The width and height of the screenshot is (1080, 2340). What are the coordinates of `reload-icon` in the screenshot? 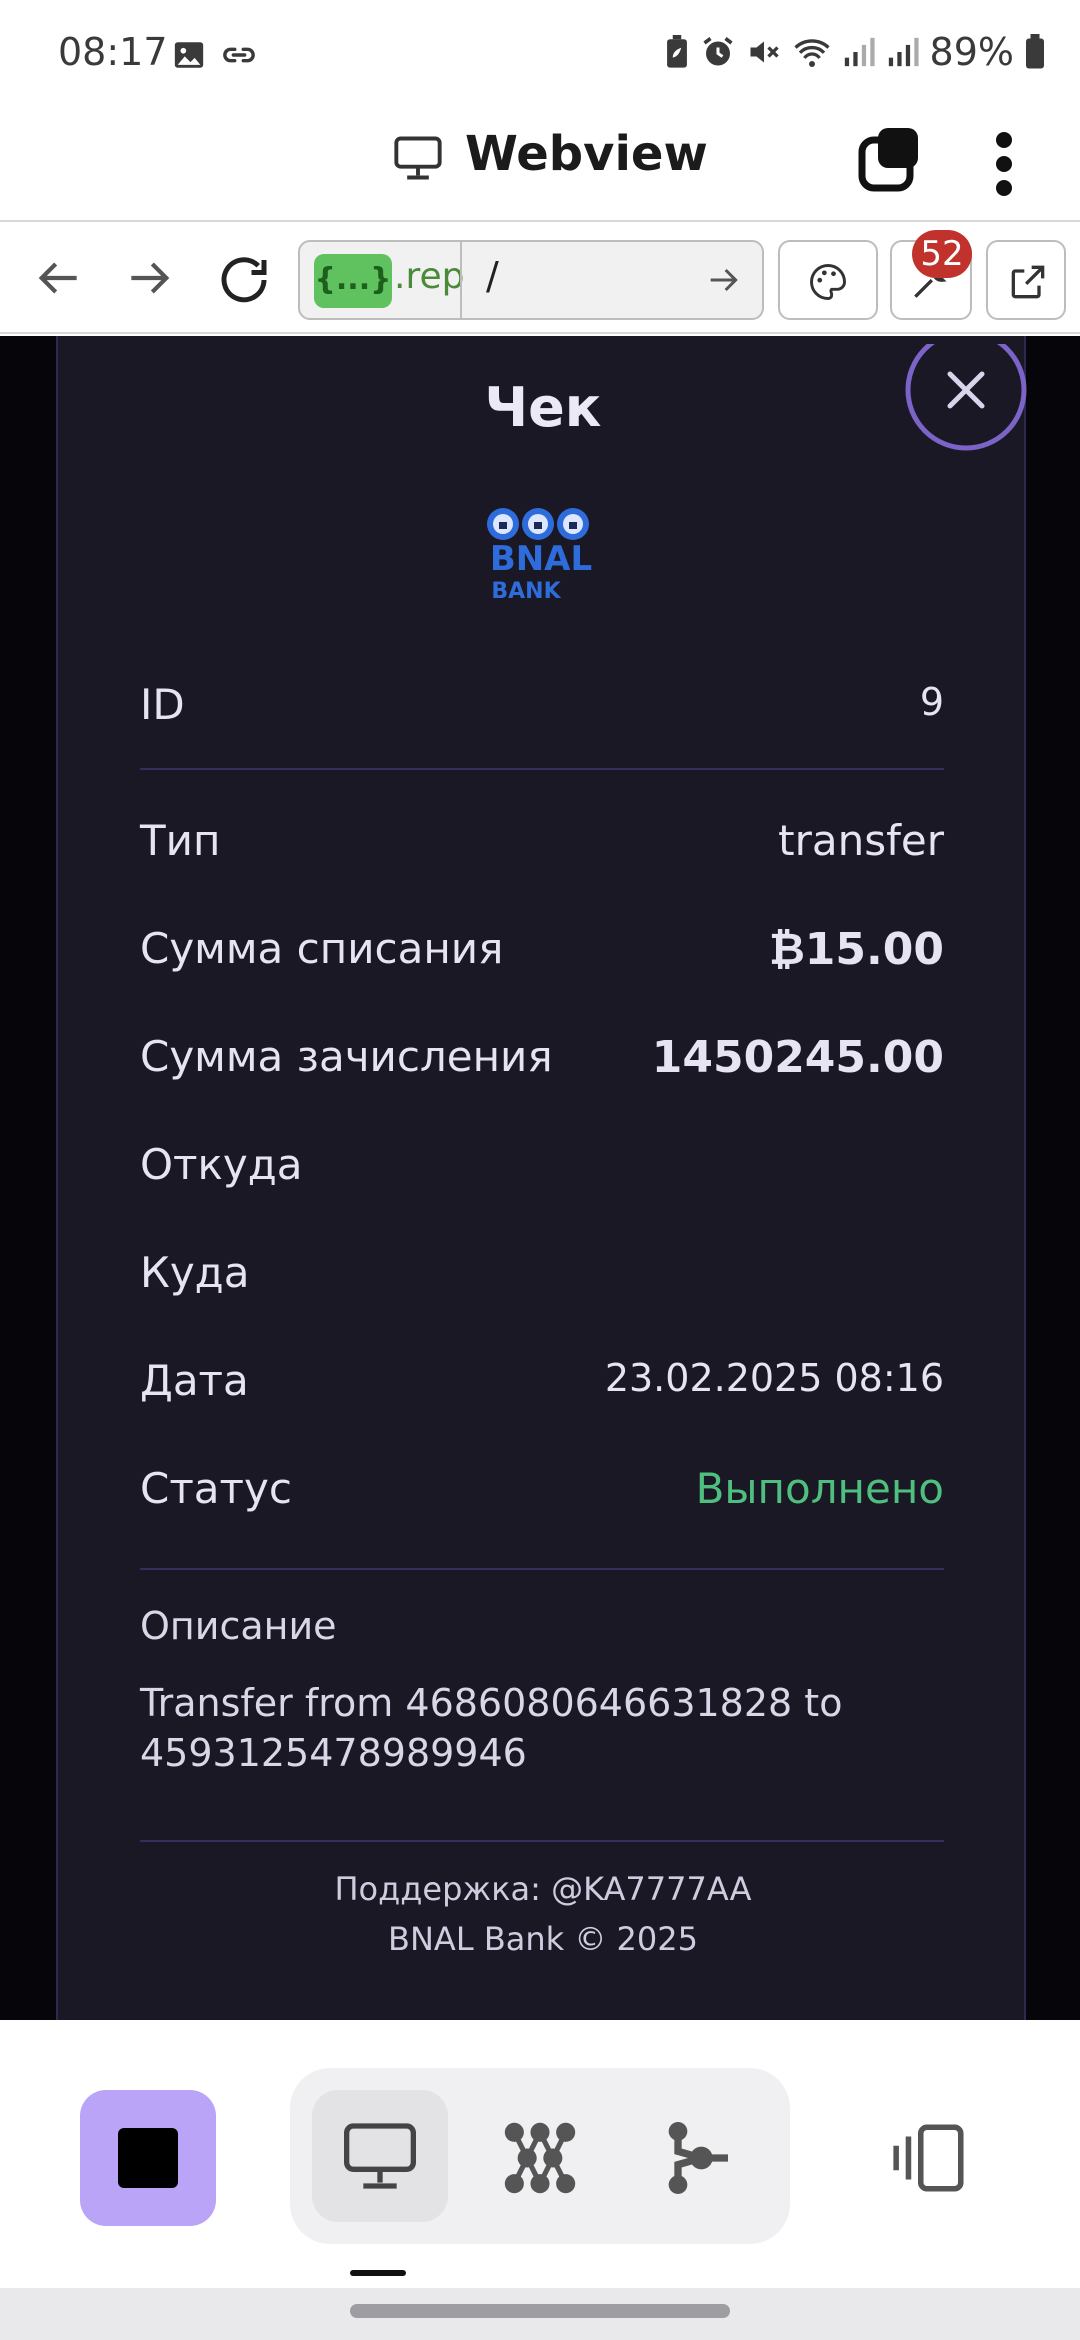 It's located at (244, 280).